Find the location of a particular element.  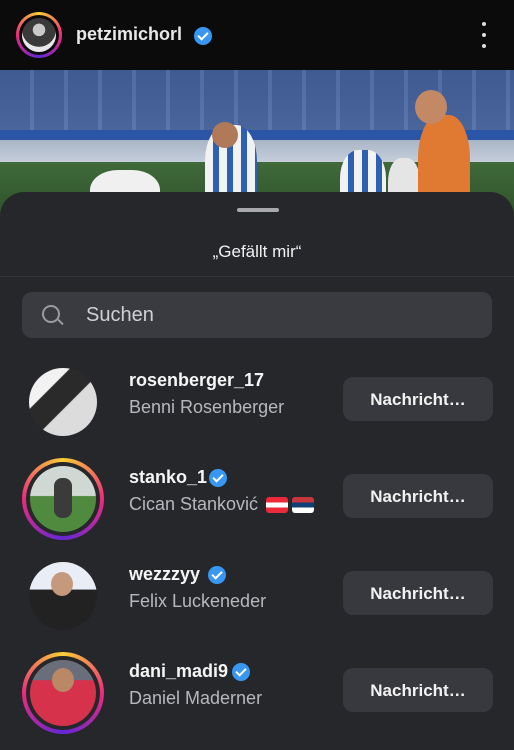

divider is located at coordinates (257, 276).